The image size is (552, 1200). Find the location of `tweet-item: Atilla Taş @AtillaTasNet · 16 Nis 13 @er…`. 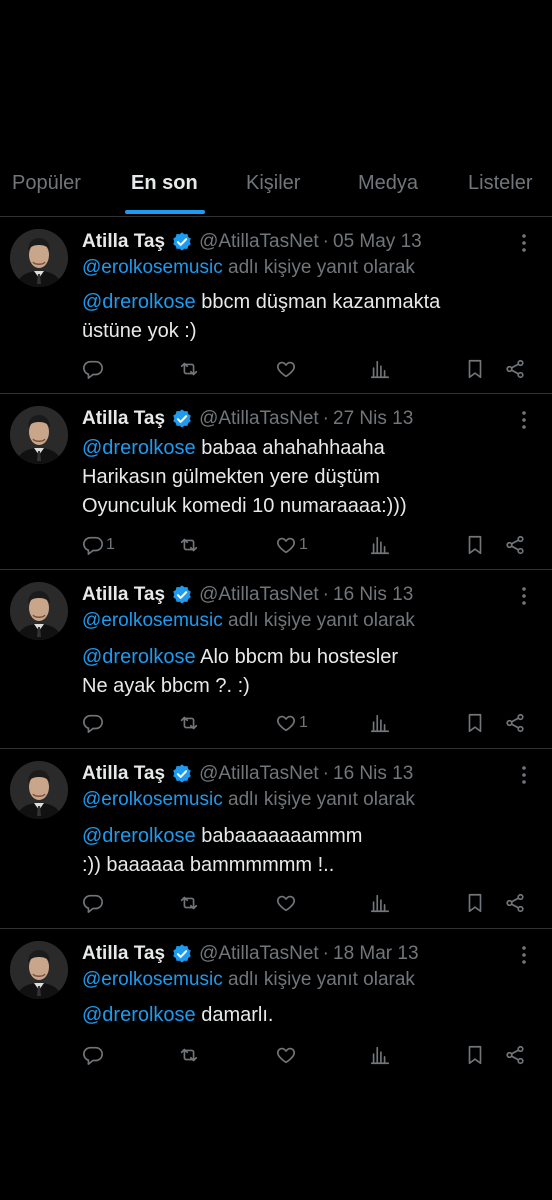

tweet-item: Atilla Taş @AtillaTasNet · 16 Nis 13 @er… is located at coordinates (276, 659).